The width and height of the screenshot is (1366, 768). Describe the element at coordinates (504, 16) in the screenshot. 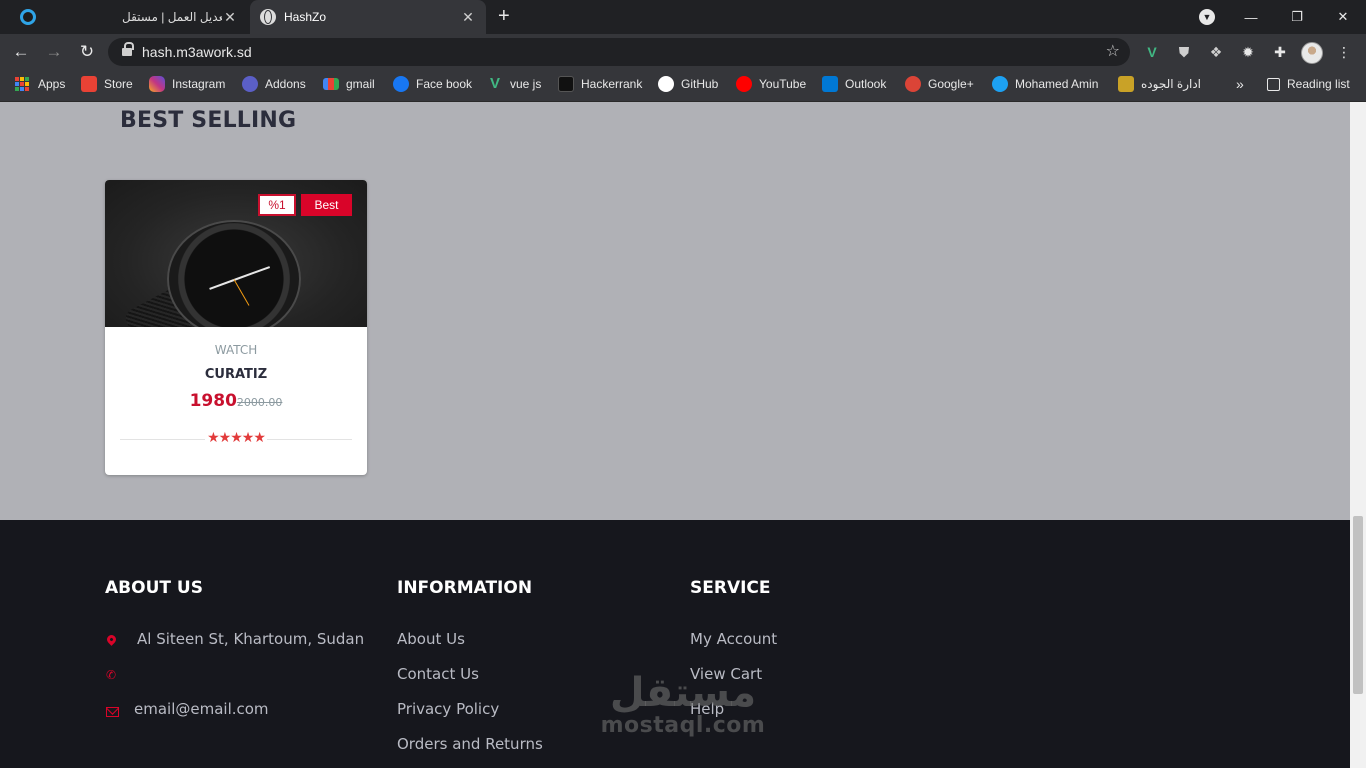

I see `new-tab-button: +` at that location.